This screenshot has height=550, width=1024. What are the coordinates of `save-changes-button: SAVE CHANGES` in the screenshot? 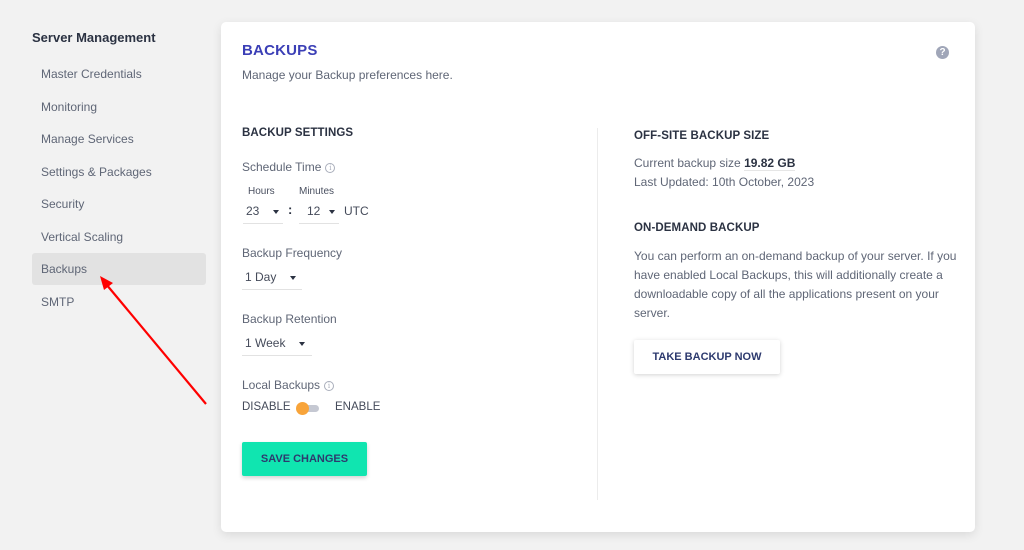 It's located at (304, 459).